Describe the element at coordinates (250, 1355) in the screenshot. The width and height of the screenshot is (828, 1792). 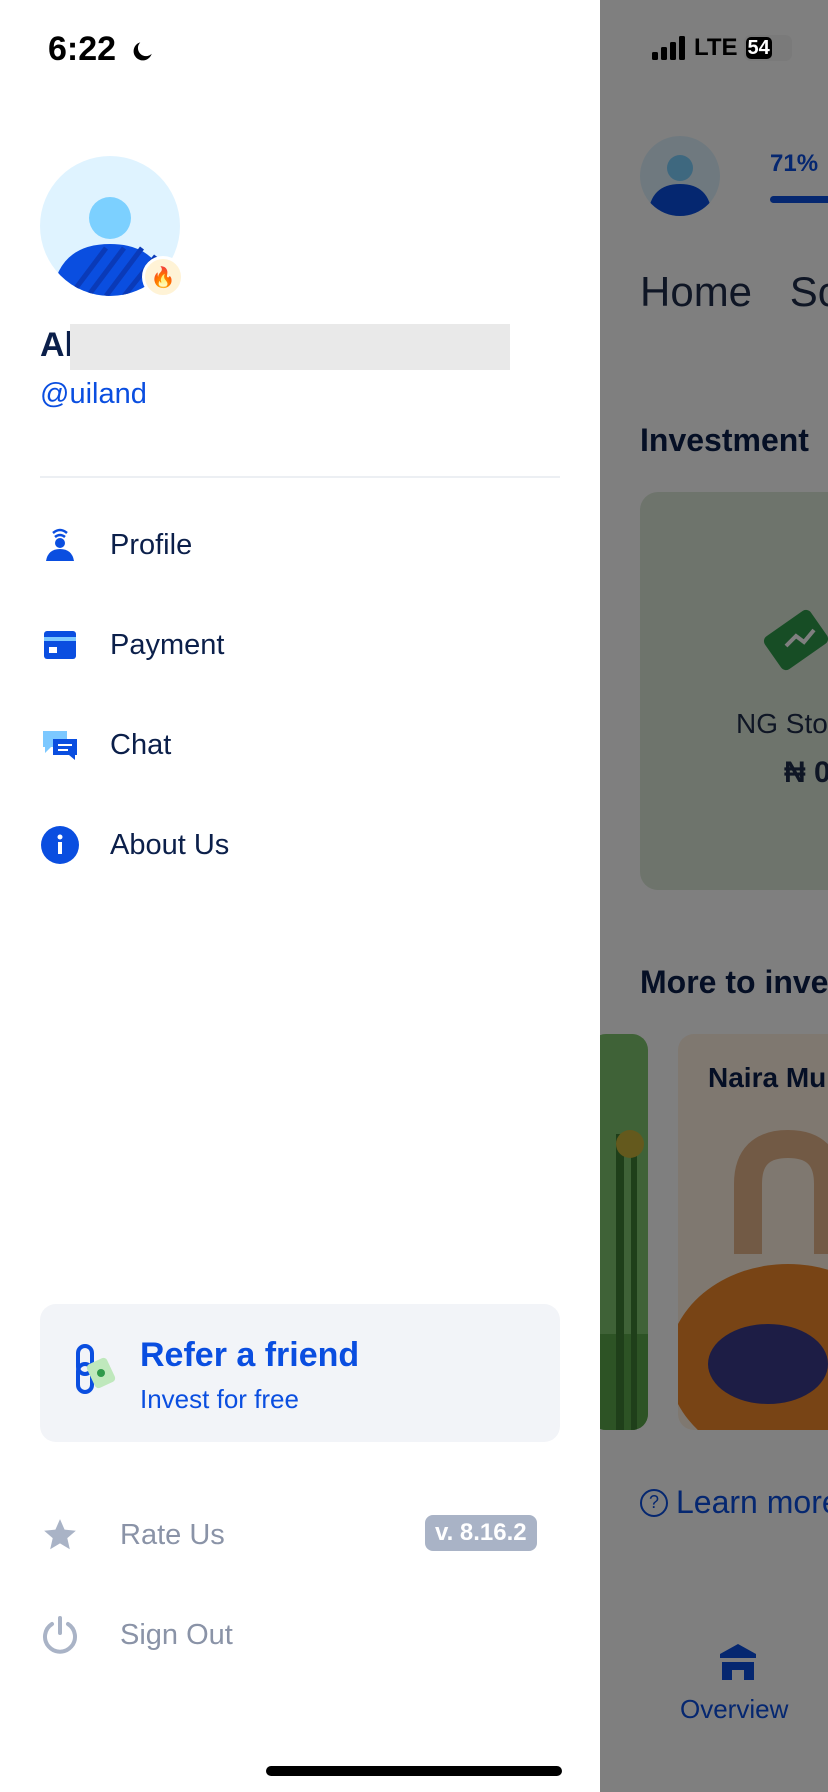
I see `refer-title: Refer a friend` at that location.